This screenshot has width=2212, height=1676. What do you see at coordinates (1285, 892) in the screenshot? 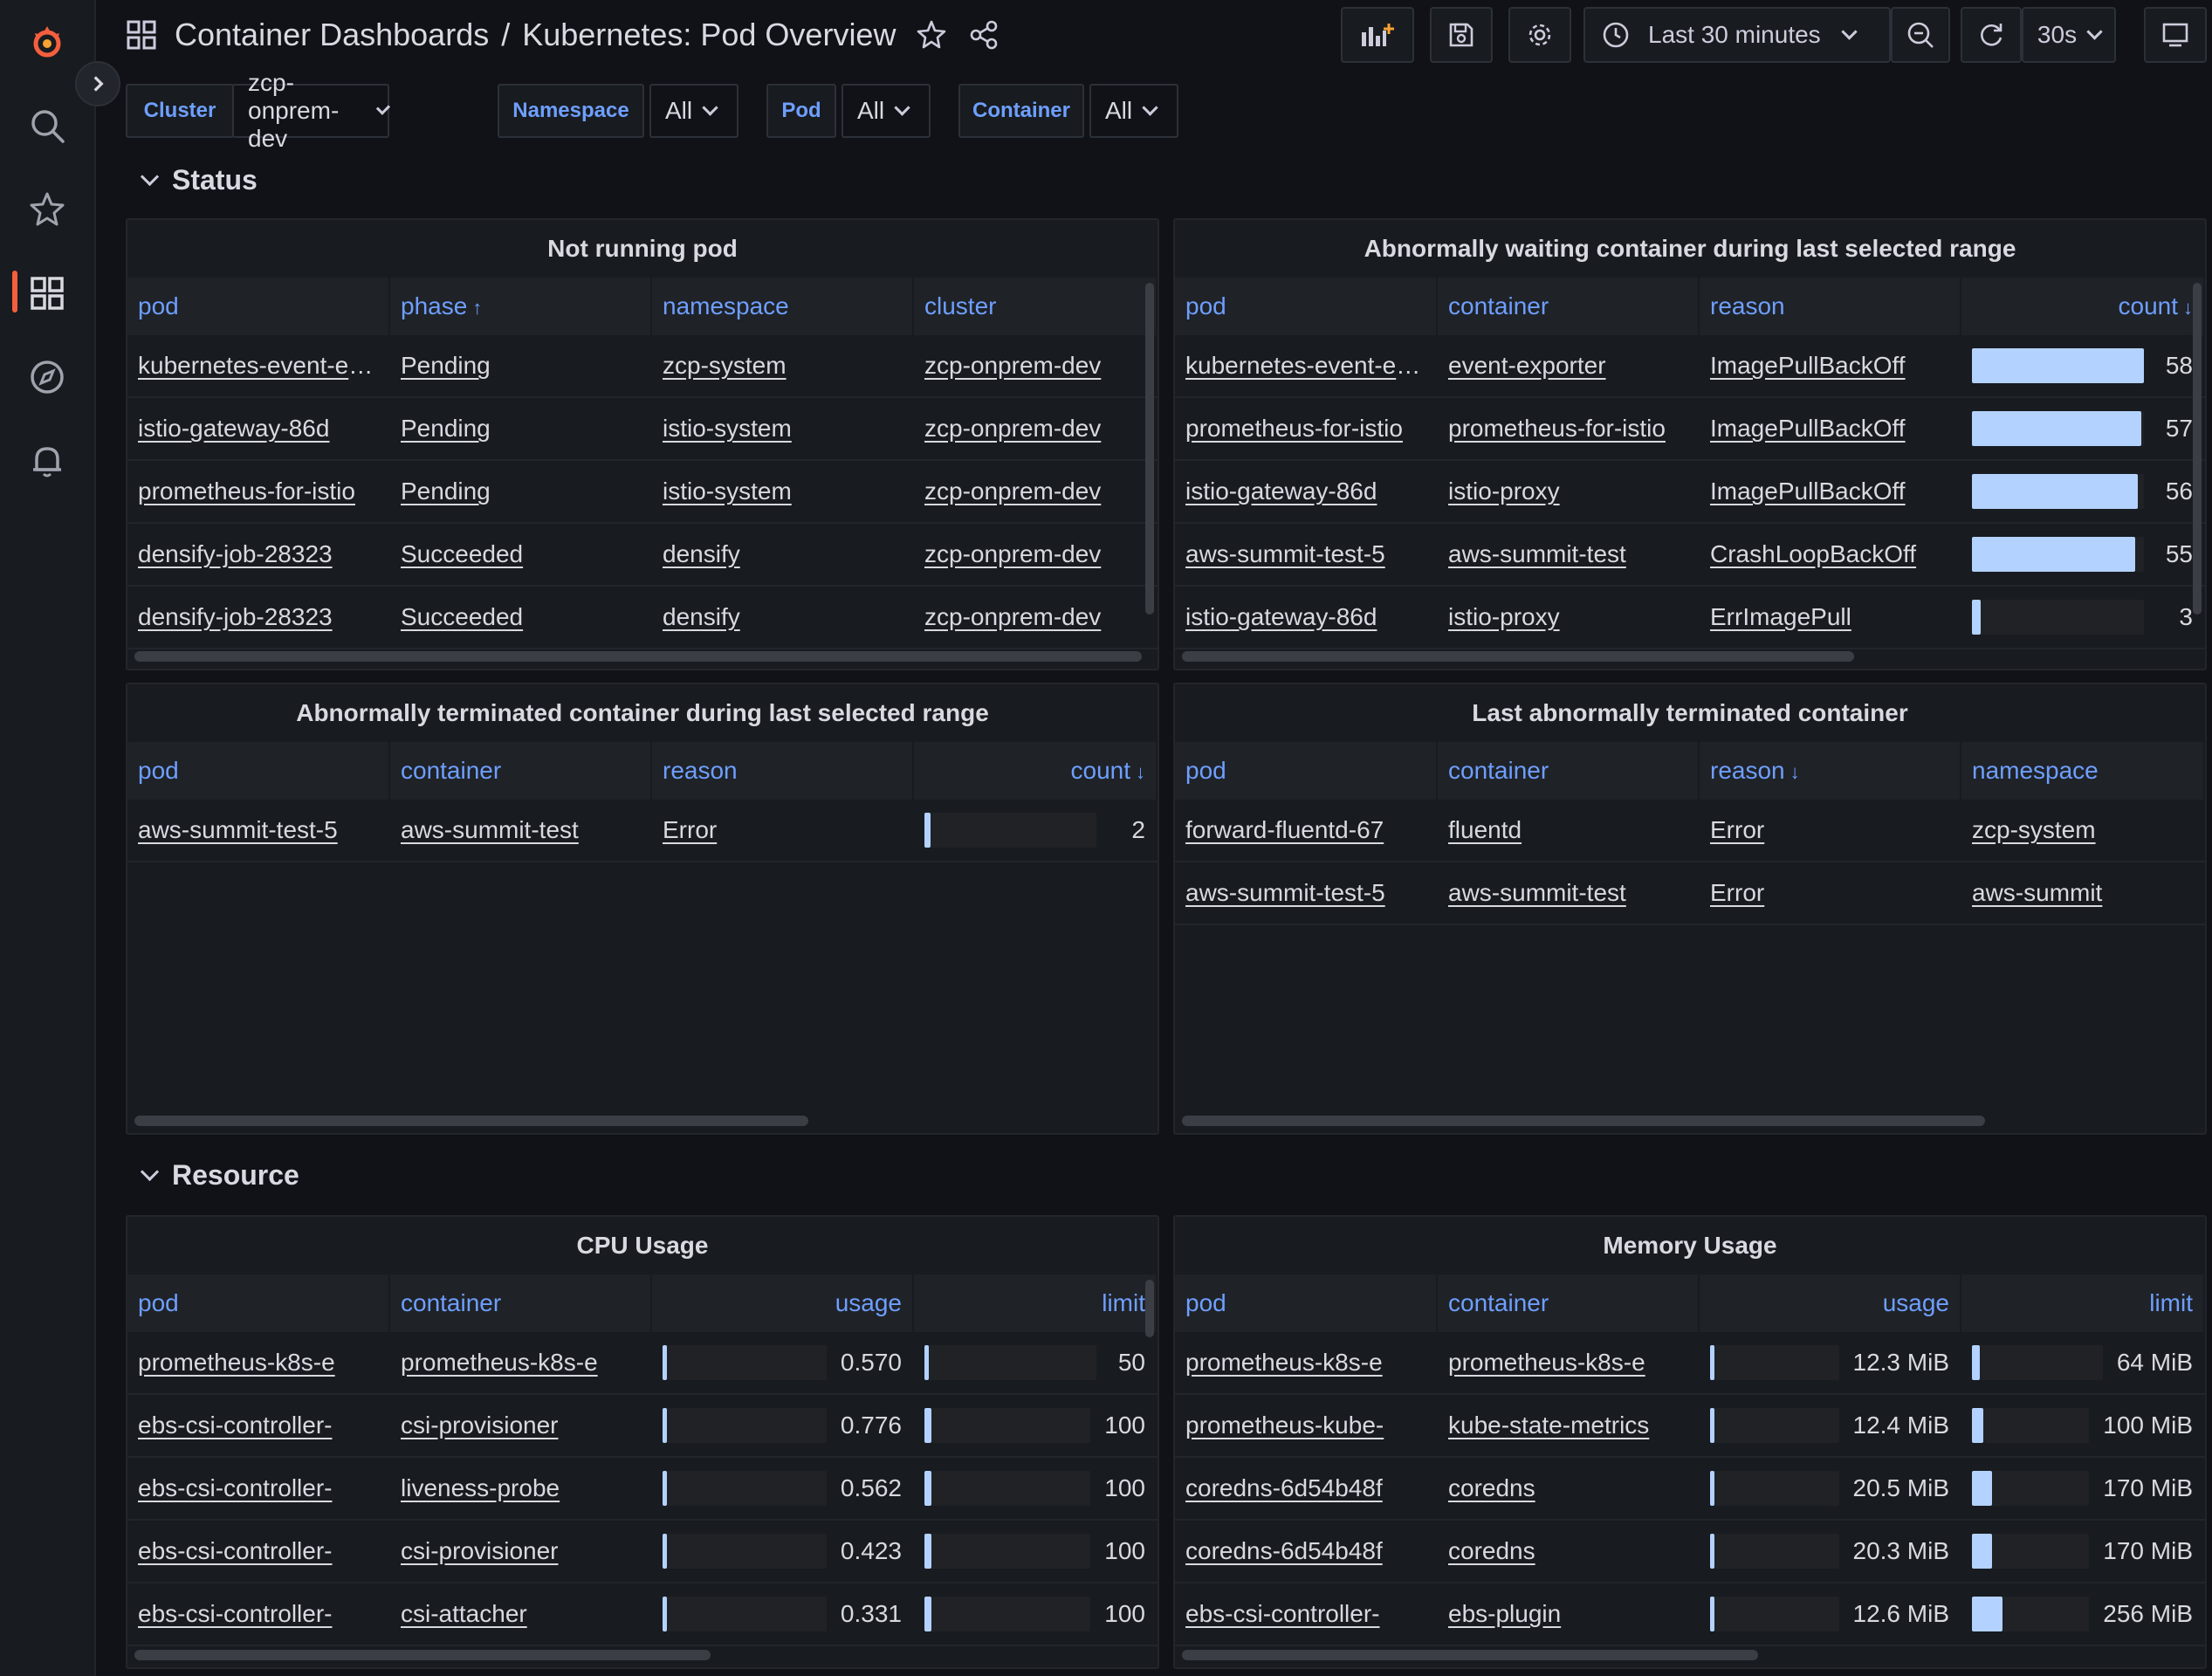
I see `pod-link: aws-summit-test-5` at bounding box center [1285, 892].